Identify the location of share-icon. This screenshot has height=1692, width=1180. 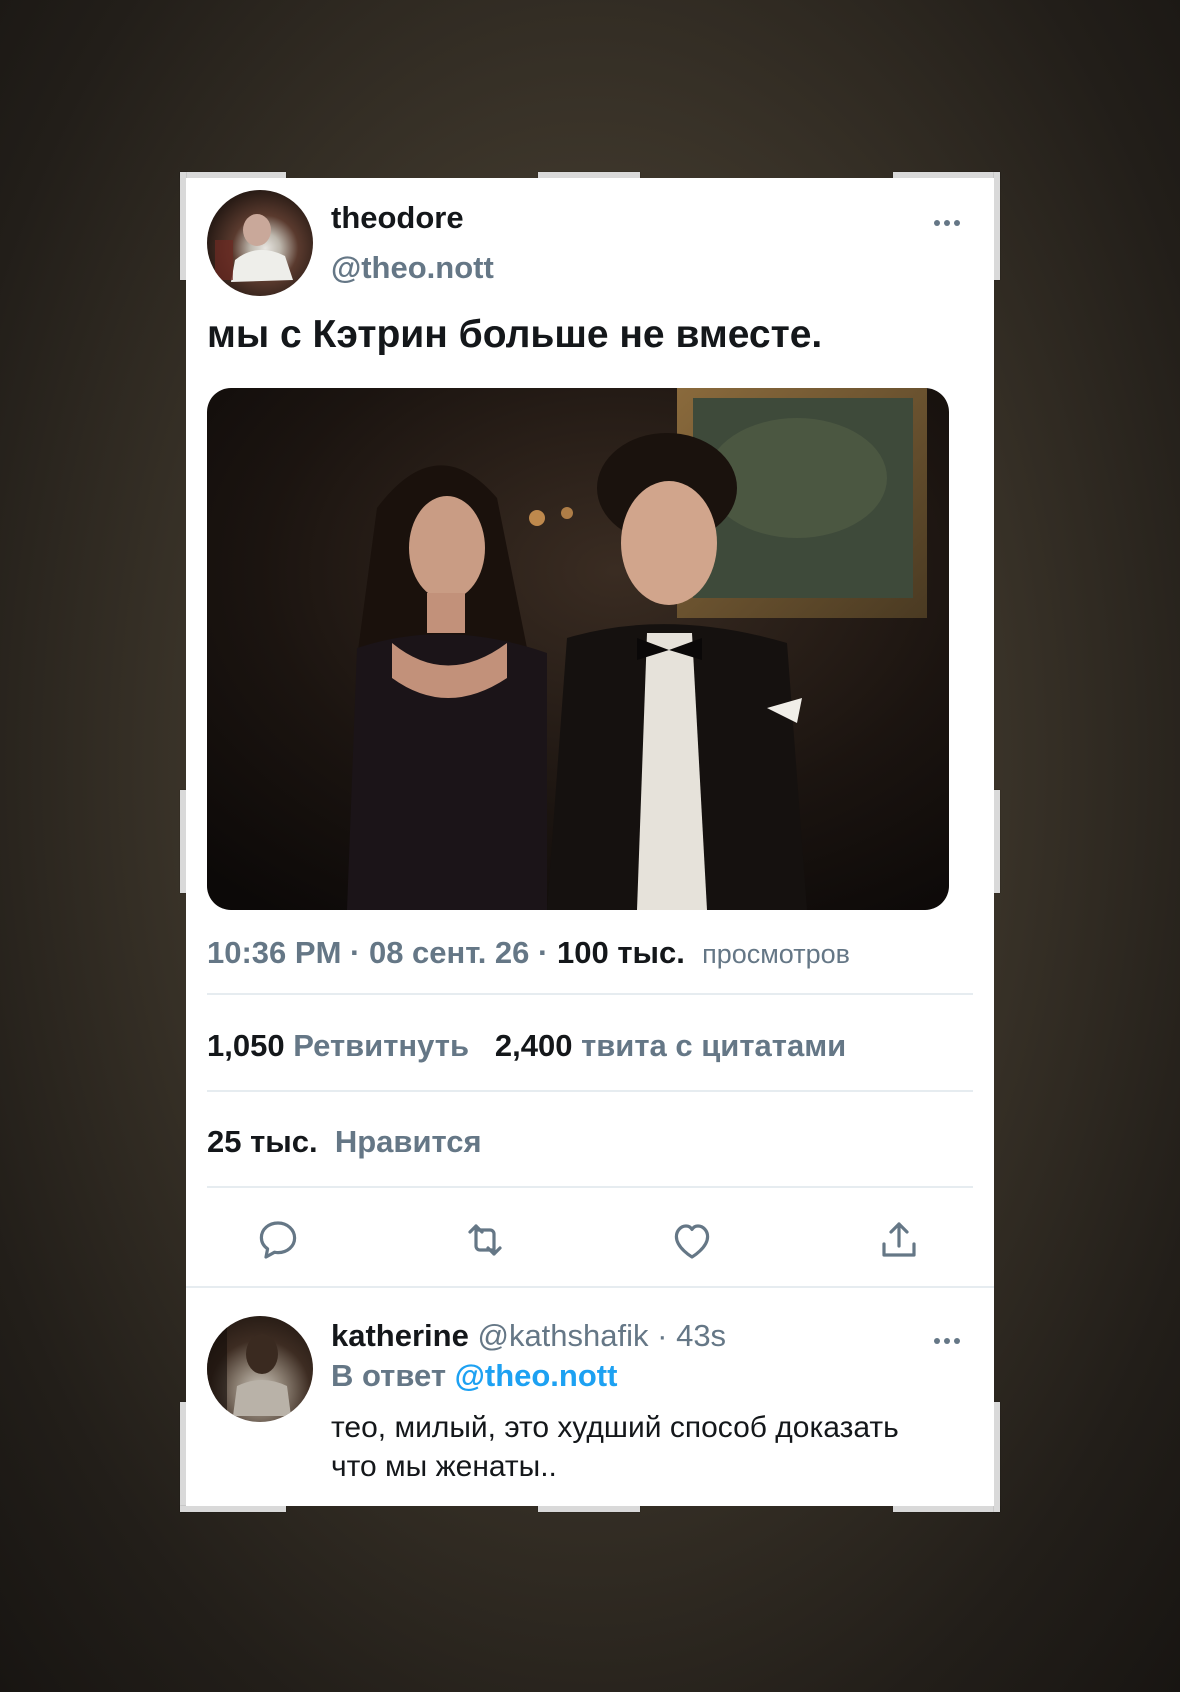
(899, 1239).